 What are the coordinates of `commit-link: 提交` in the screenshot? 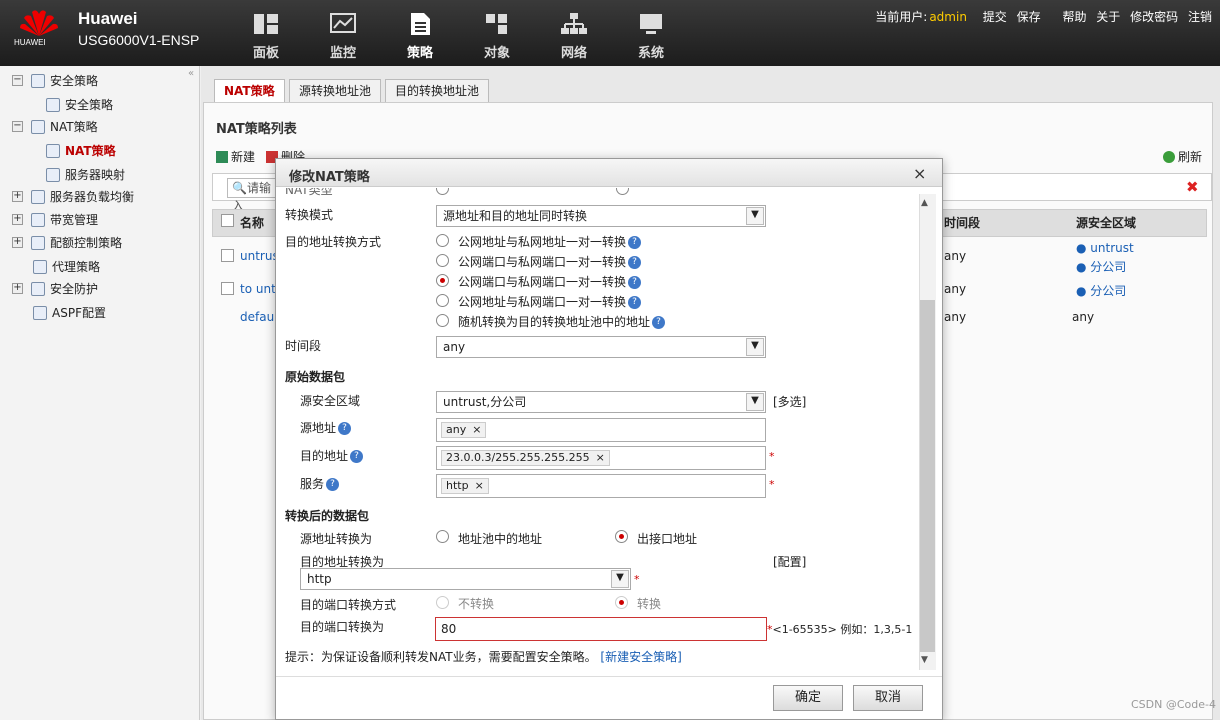 It's located at (995, 17).